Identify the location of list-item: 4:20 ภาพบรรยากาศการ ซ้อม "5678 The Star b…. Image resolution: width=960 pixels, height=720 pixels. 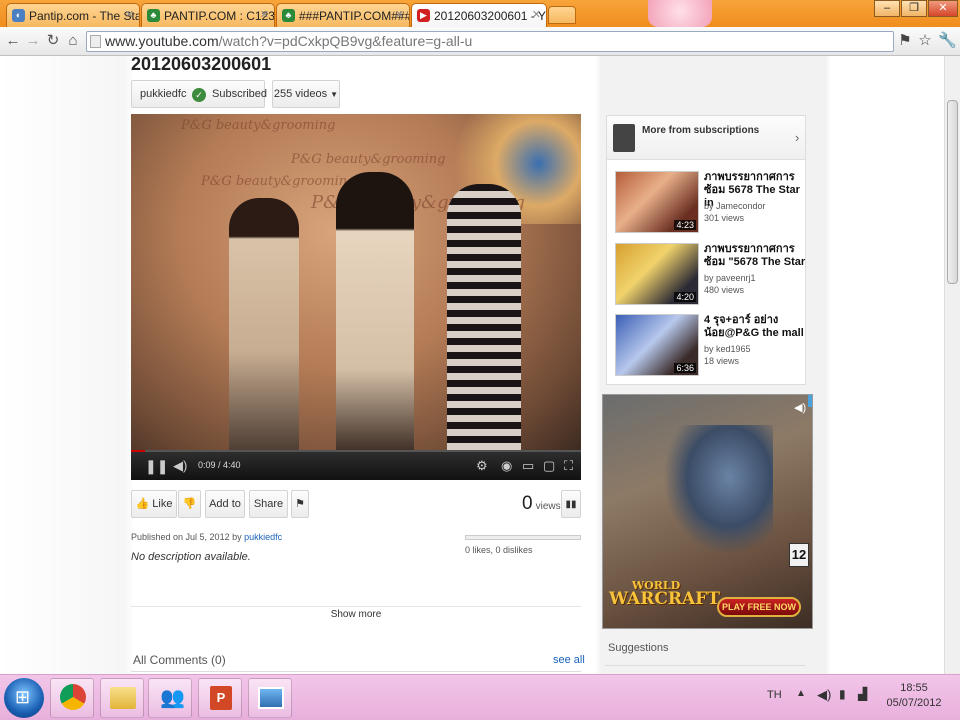
(710, 276).